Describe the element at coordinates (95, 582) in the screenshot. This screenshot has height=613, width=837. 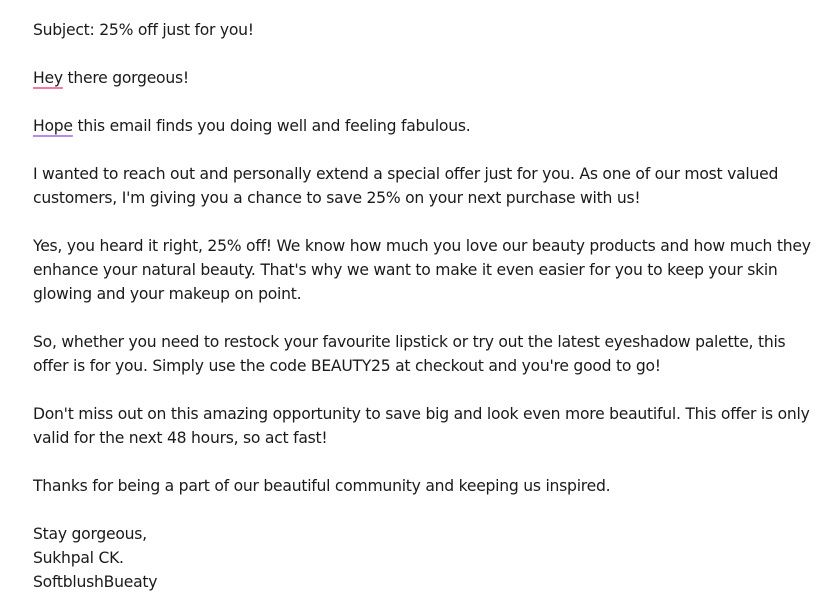
I see `brand-name: SoftblushBueaty` at that location.